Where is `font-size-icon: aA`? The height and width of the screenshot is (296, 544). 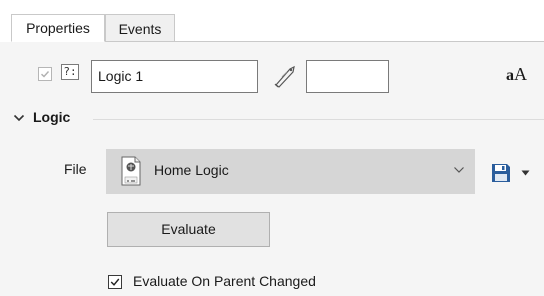 font-size-icon: aA is located at coordinates (516, 74).